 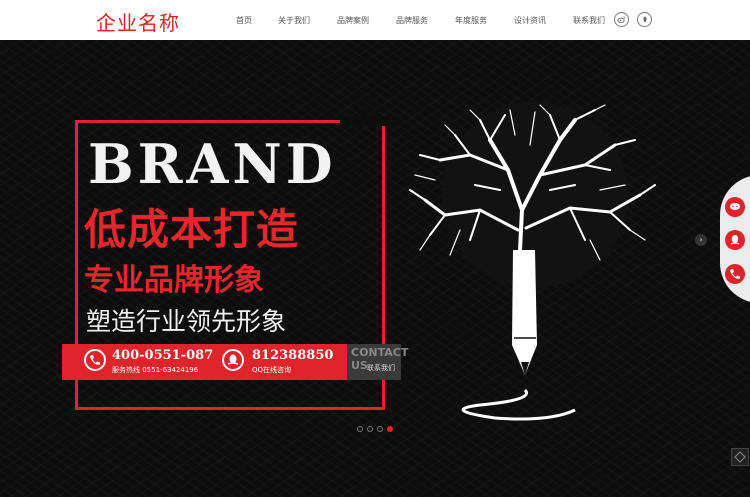 I want to click on phone-number: 400-0551-087, so click(x=162, y=355).